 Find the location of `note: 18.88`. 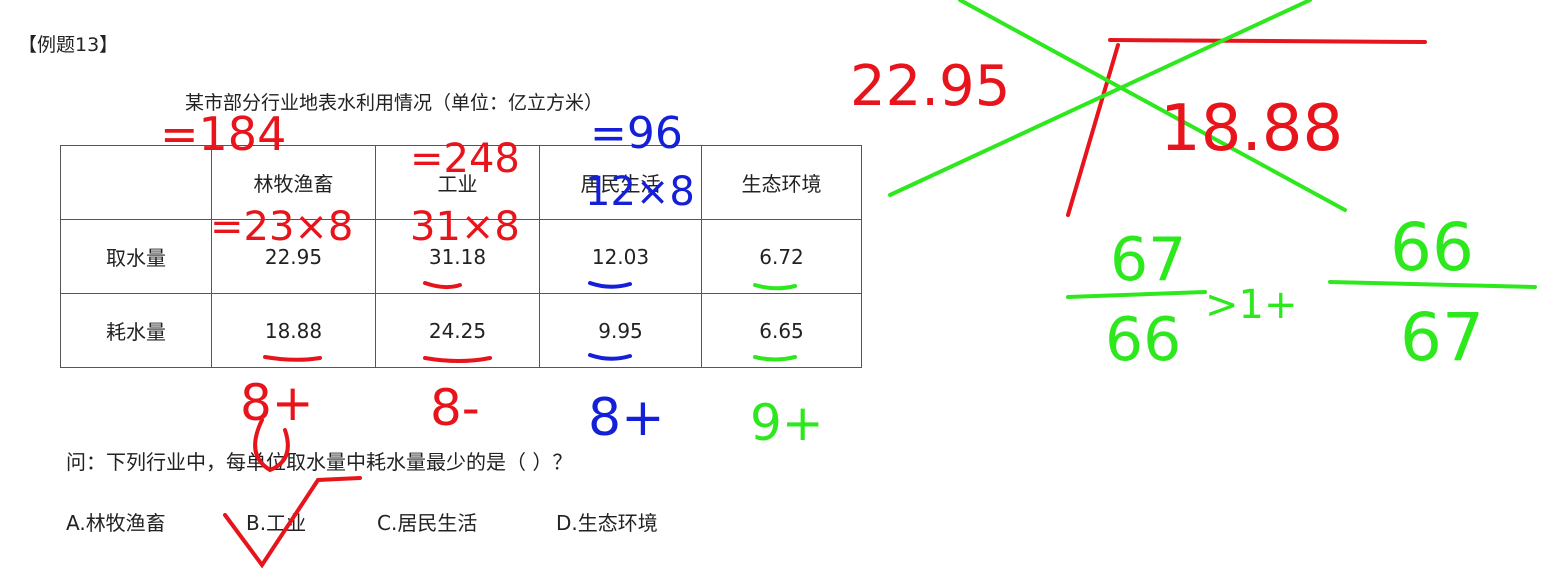

note: 18.88 is located at coordinates (1251, 129).